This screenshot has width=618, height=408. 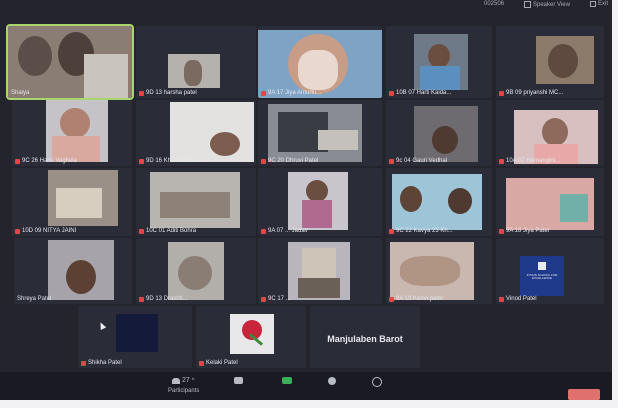 I want to click on participant-tile: 9D 13 harsha patel, so click(x=196, y=62).